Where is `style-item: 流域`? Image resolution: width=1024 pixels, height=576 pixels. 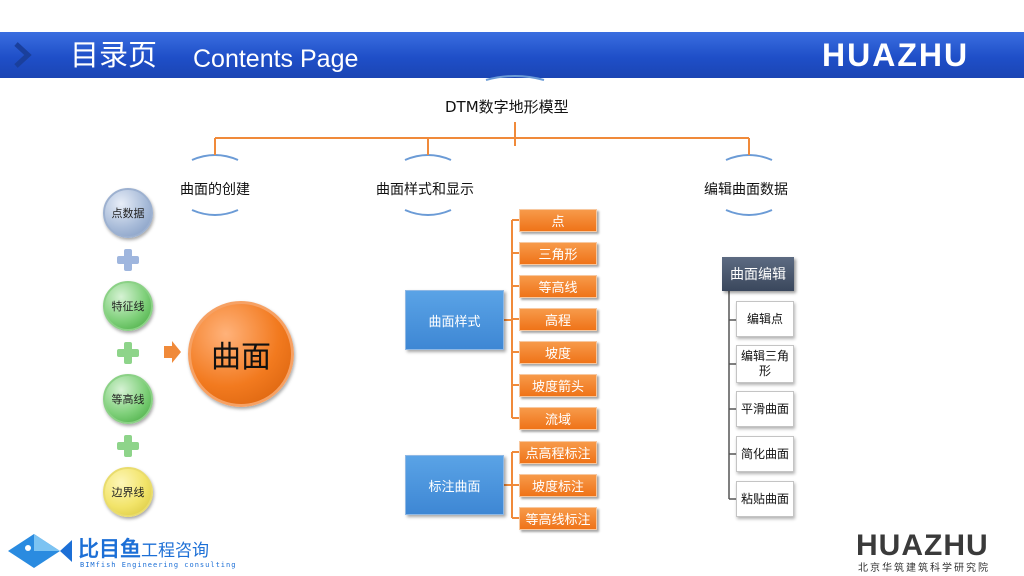 style-item: 流域 is located at coordinates (558, 418).